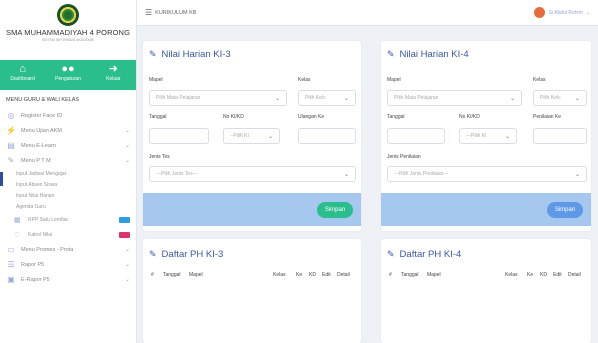  Describe the element at coordinates (68, 264) in the screenshot. I see `sidebar-item-rapor-p5: ☰ Rapor P5 ⌄` at that location.